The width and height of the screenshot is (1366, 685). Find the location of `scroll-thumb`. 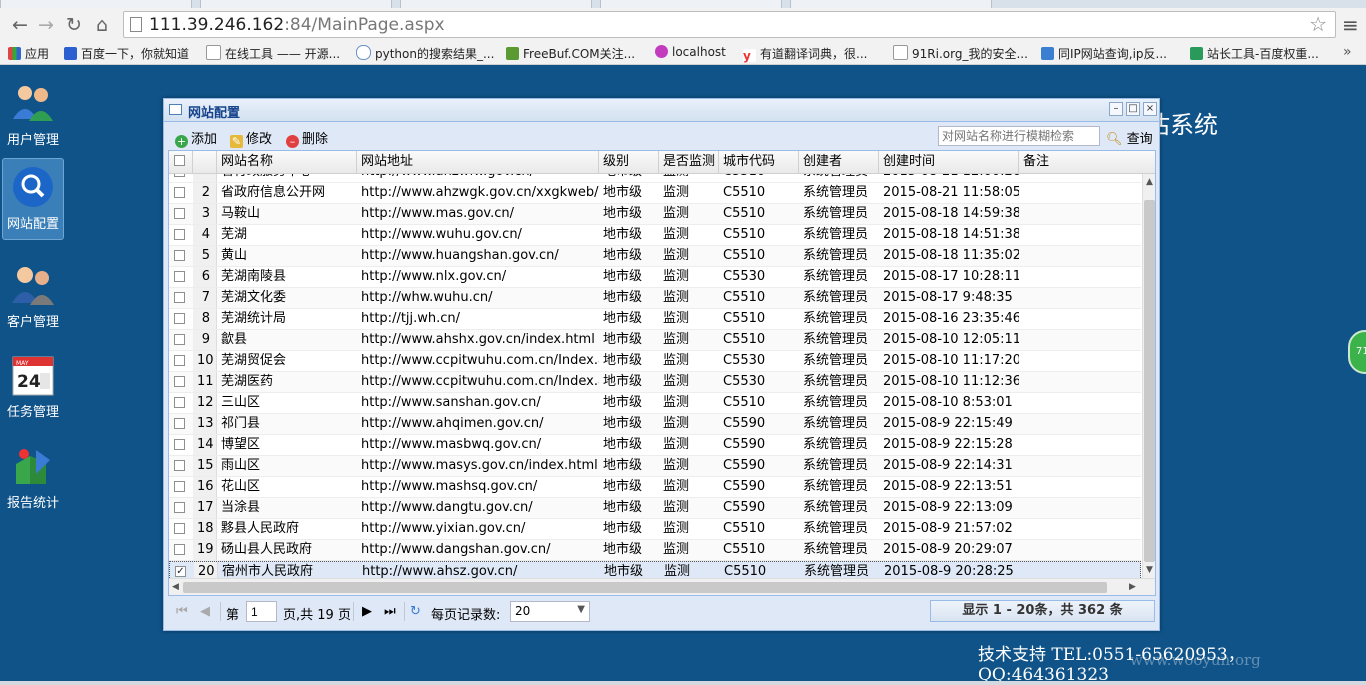

scroll-thumb is located at coordinates (645, 587).